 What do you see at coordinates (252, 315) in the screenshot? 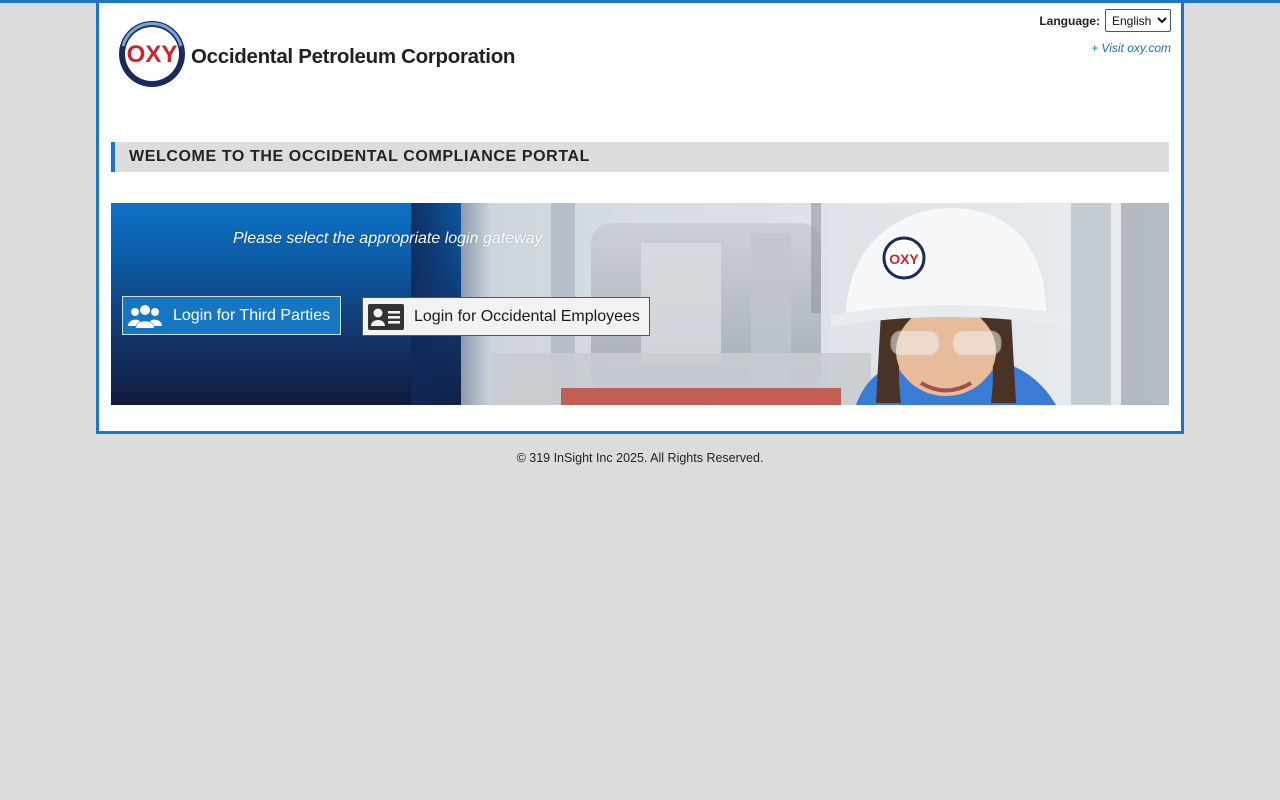
I see `third-party-login-label: Login for Third Parties` at bounding box center [252, 315].